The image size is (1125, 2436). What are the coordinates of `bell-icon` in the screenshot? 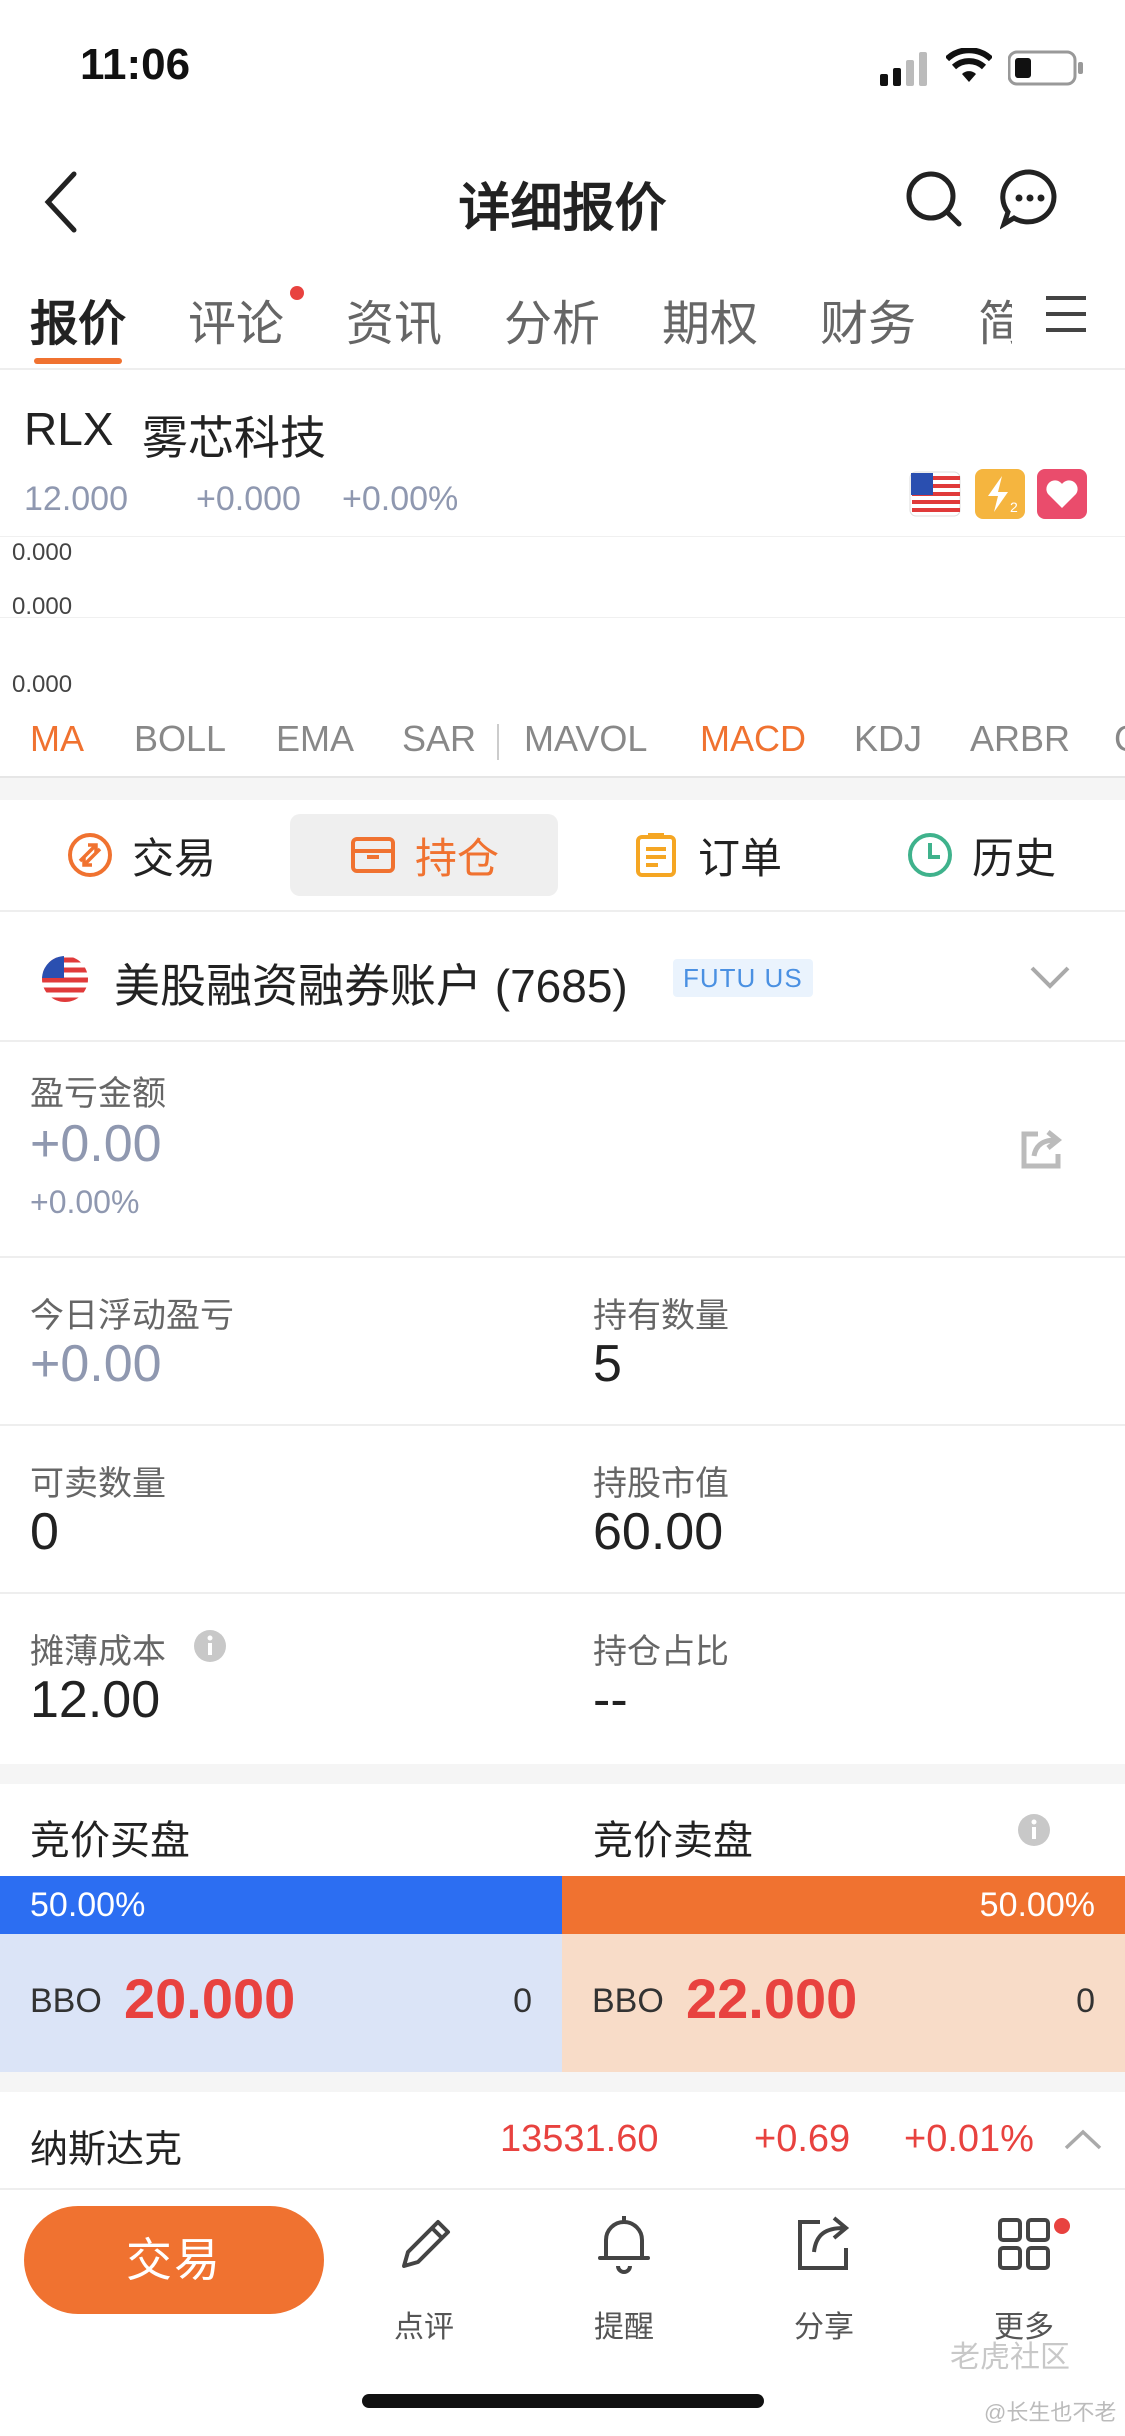 It's located at (624, 2245).